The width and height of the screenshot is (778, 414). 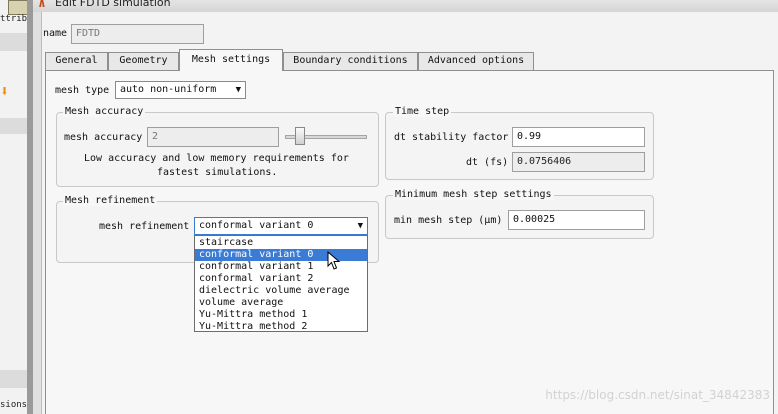 I want to click on mesh-accuracy-group-title: Mesh accuracy, so click(x=104, y=111).